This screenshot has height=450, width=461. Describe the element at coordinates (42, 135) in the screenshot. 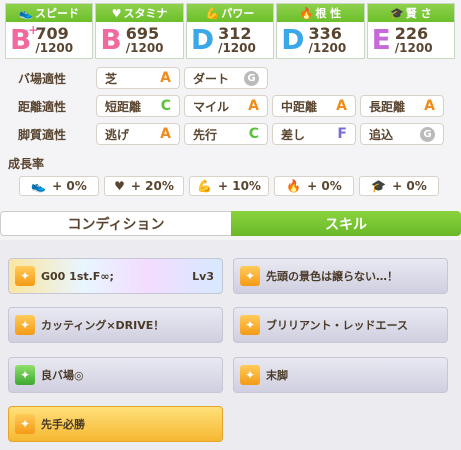

I see `aptitude-label: 脚質適性` at that location.